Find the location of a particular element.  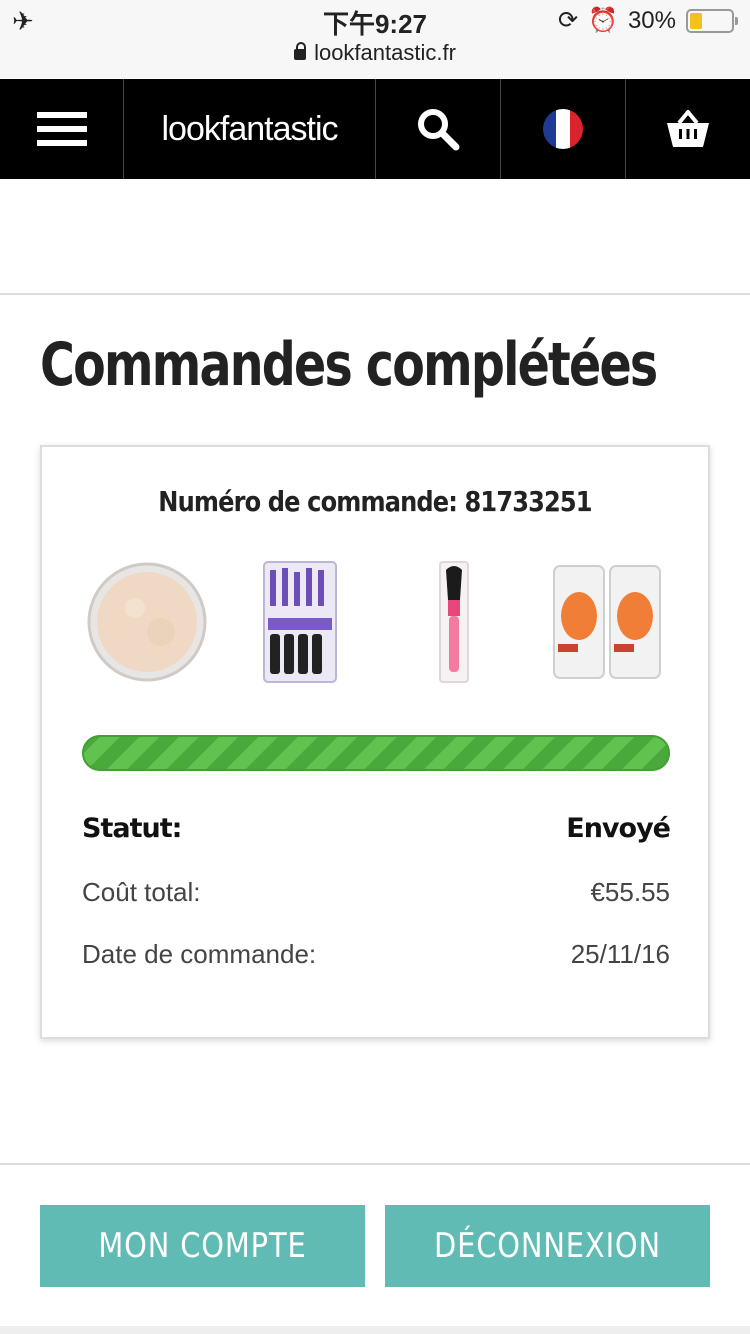

address-bar: lookfantastic.fr is located at coordinates (375, 53).